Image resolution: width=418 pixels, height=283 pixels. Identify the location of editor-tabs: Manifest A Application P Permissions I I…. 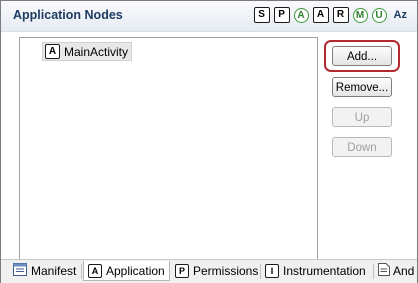
(209, 271).